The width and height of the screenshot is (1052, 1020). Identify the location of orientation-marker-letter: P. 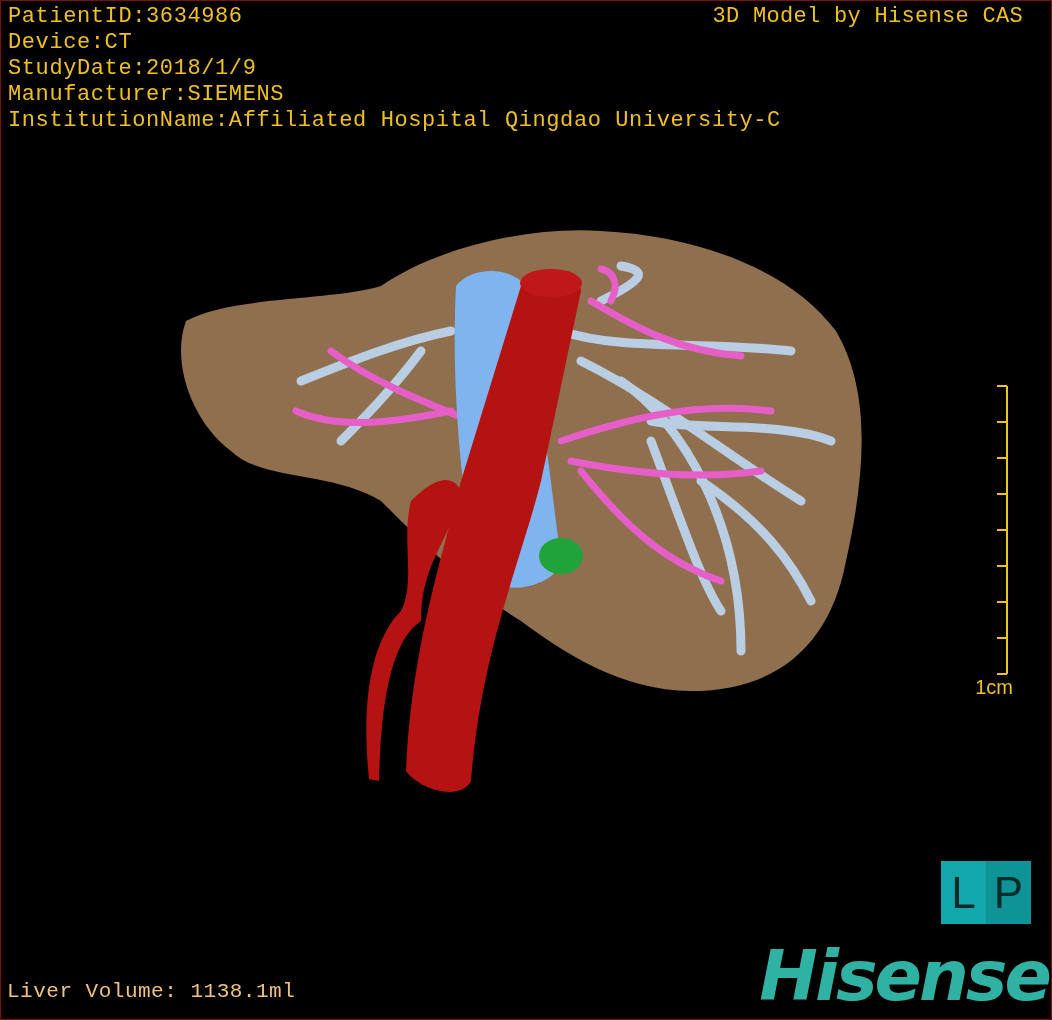
(1008, 892).